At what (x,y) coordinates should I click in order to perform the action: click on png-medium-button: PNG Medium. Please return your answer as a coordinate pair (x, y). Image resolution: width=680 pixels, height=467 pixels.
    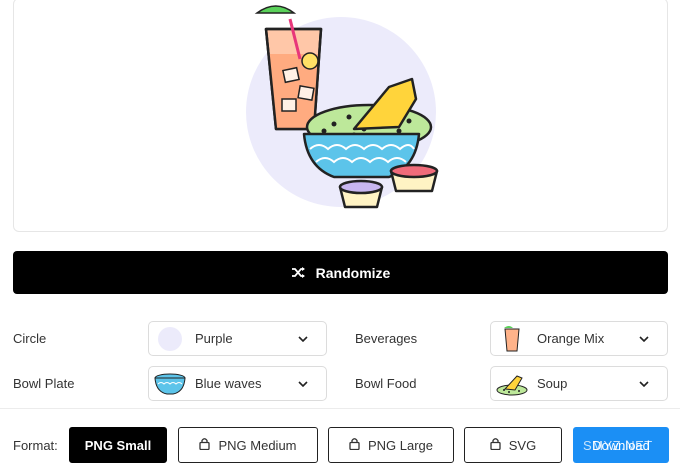
    Looking at the image, I should click on (248, 445).